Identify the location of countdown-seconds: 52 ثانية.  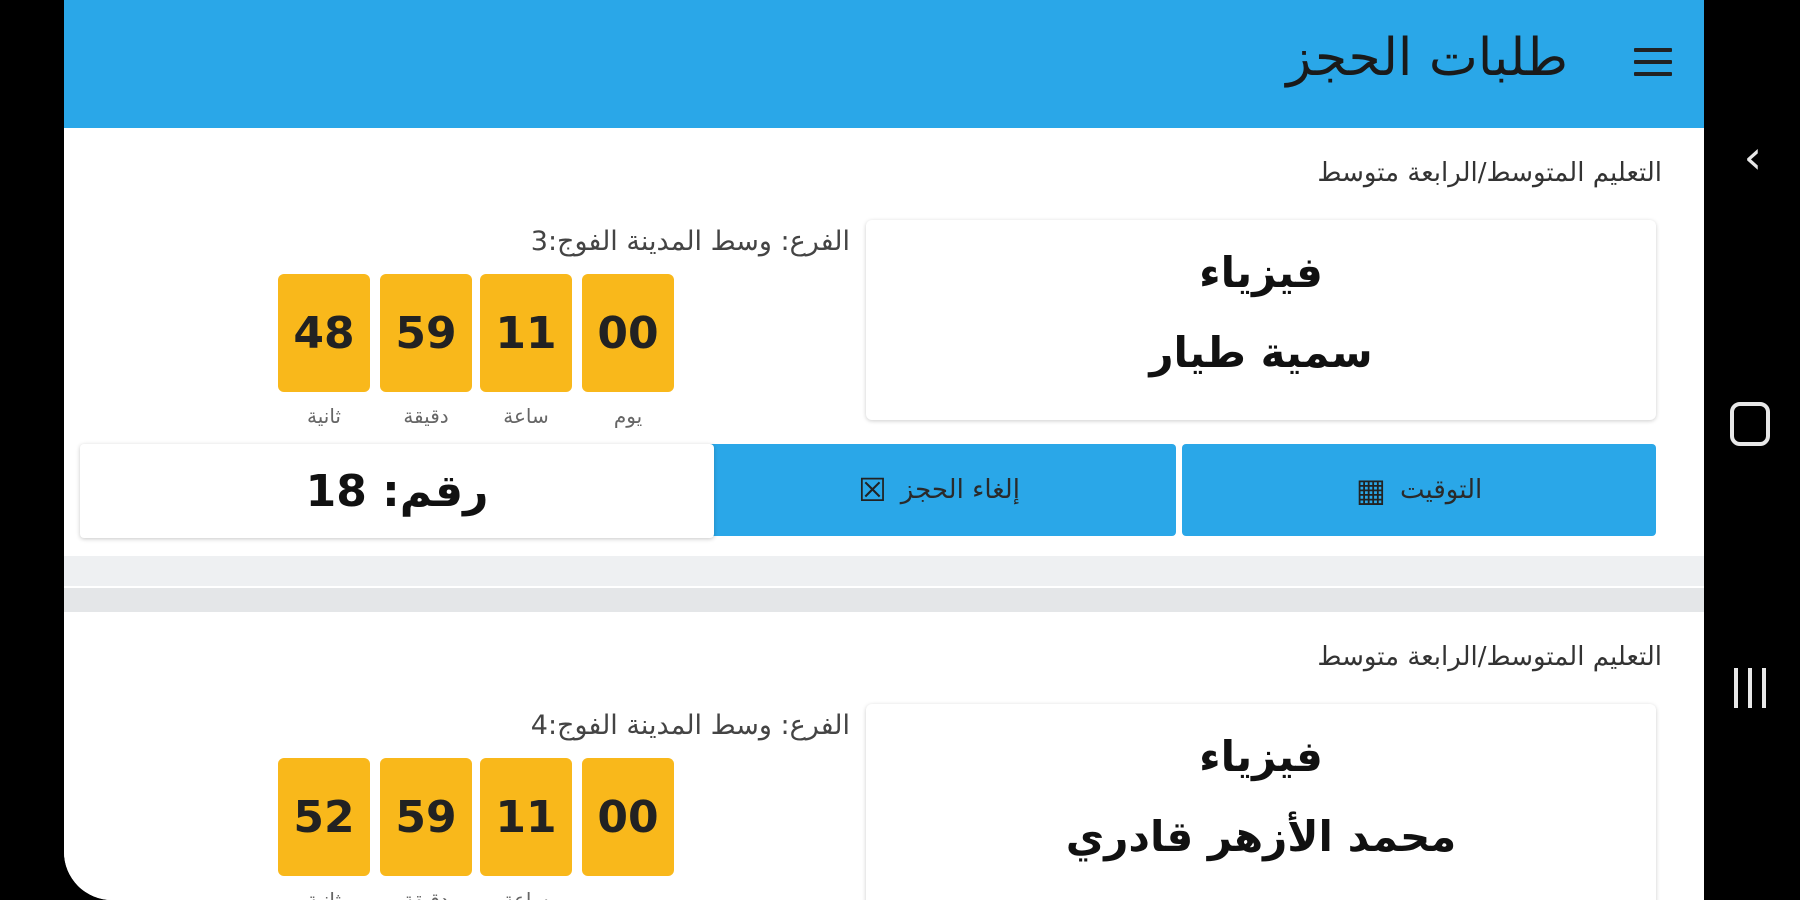
(324, 829).